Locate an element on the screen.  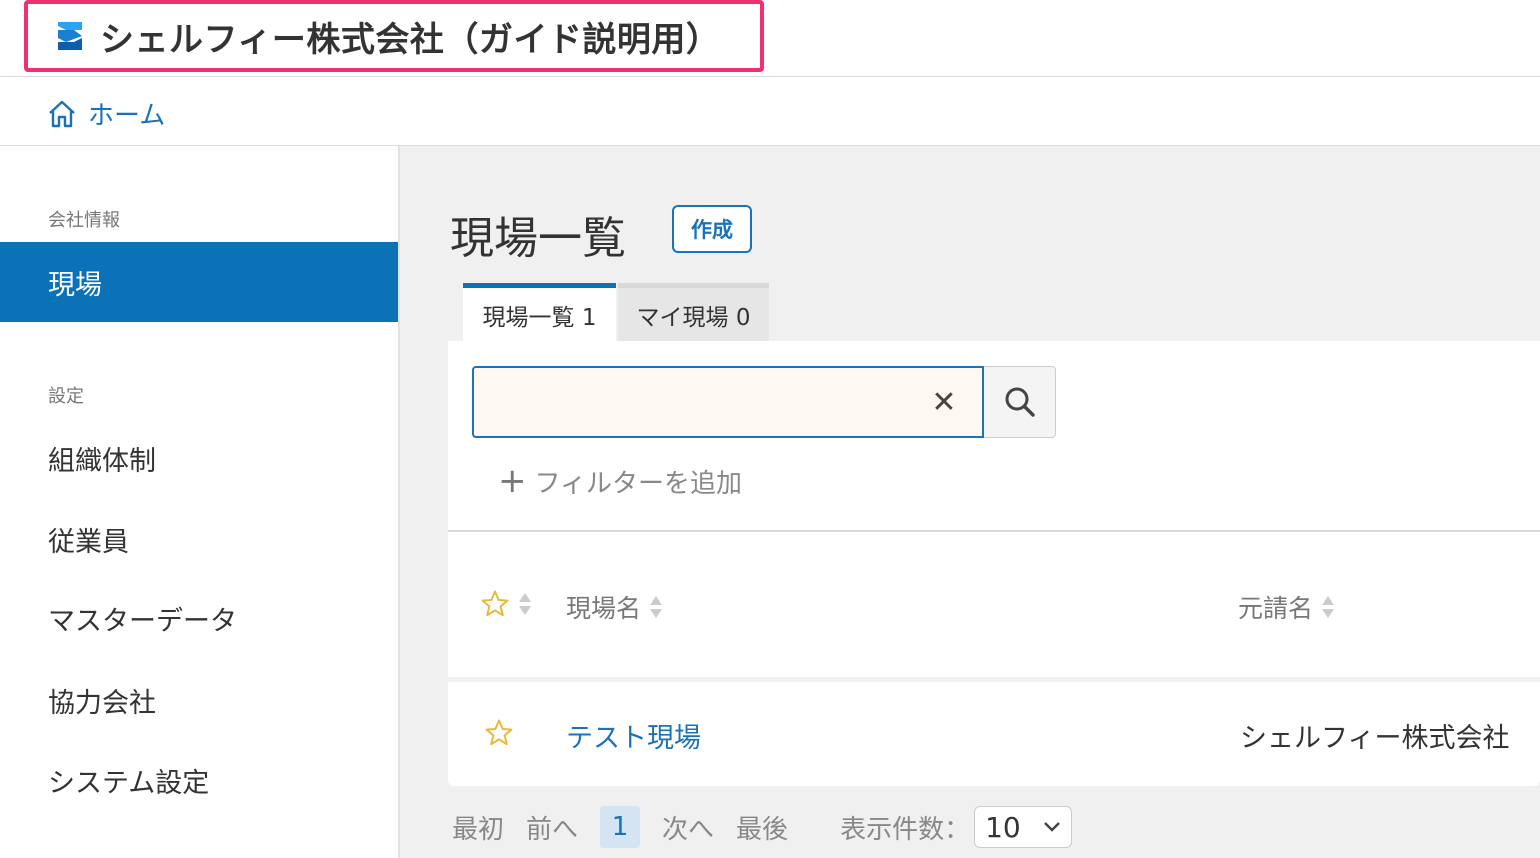
pager-first: 最初 is located at coordinates (478, 827).